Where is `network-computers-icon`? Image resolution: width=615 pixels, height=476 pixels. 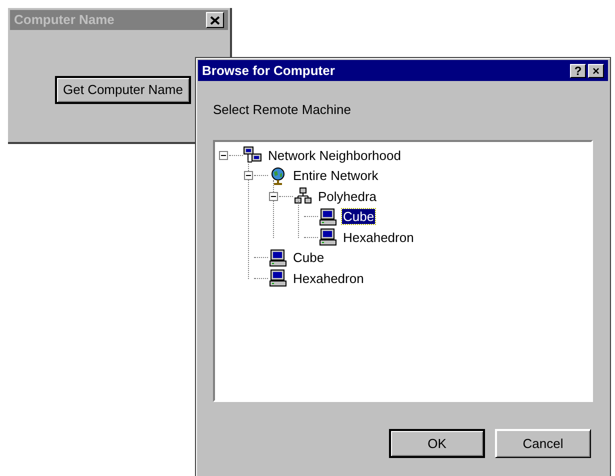
network-computers-icon is located at coordinates (253, 155).